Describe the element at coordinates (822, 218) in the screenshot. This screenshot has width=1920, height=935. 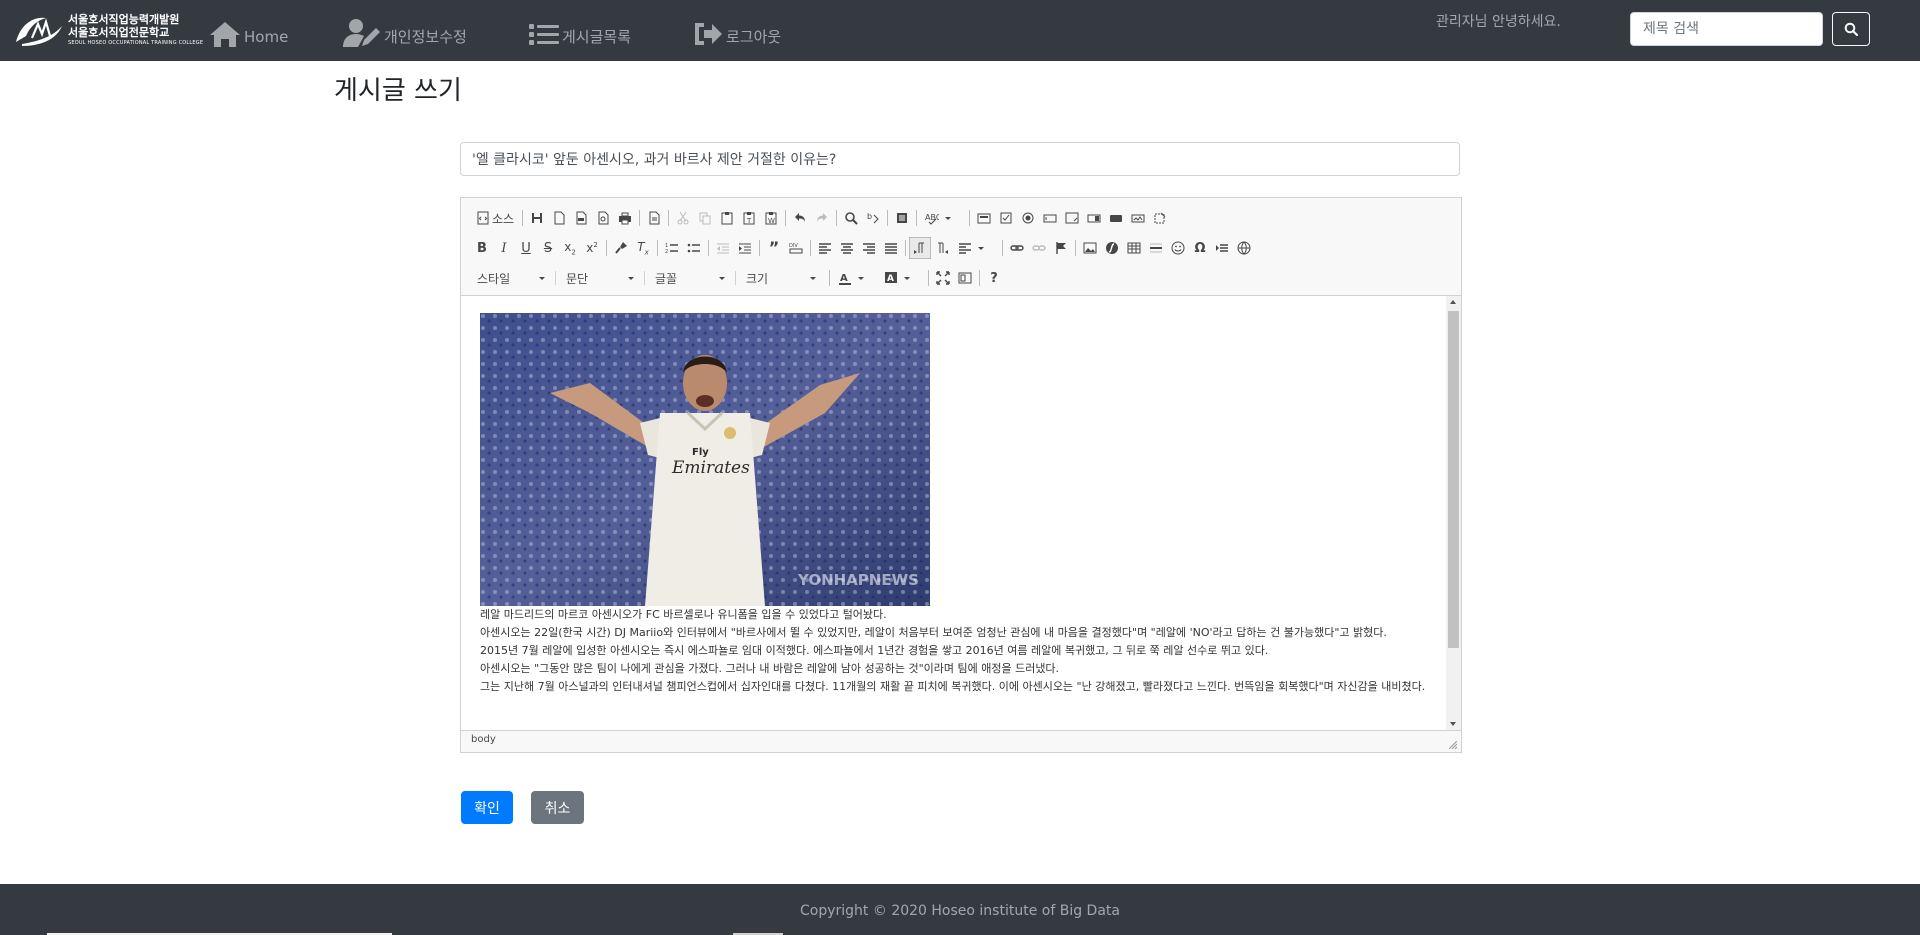
I see `redo-button` at that location.